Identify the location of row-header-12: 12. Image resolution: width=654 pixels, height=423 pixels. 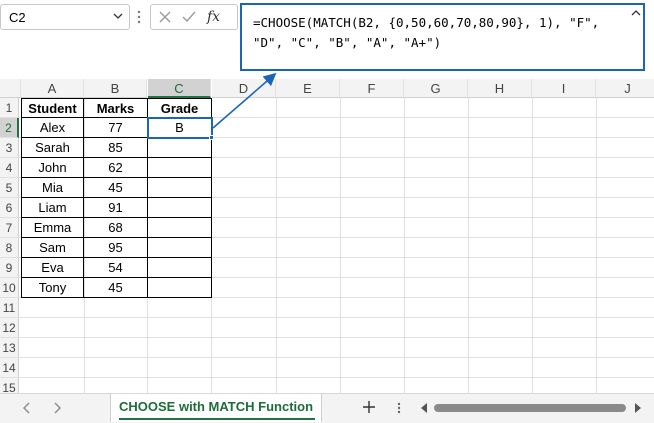
(9, 328).